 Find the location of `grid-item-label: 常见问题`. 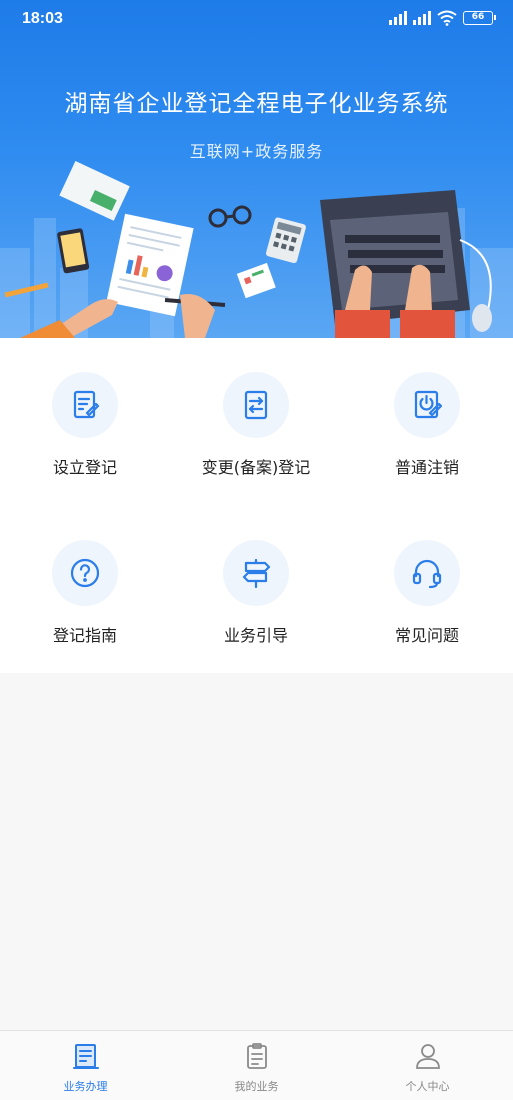

grid-item-label: 常见问题 is located at coordinates (426, 635).